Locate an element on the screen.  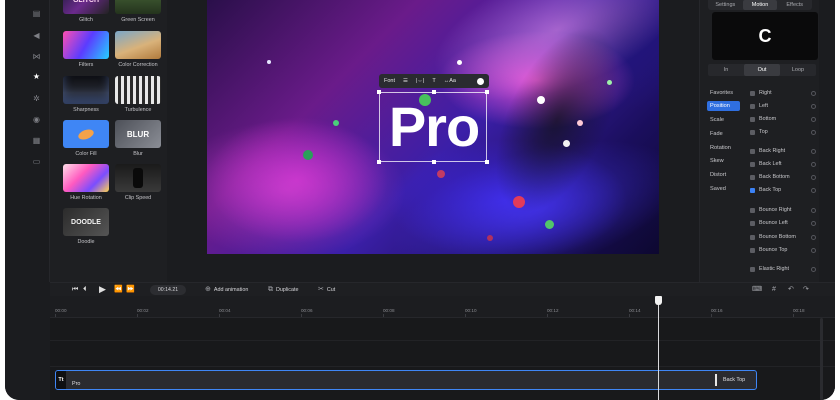
anim-elastic-right: Elastic Right is located at coordinates (783, 269).